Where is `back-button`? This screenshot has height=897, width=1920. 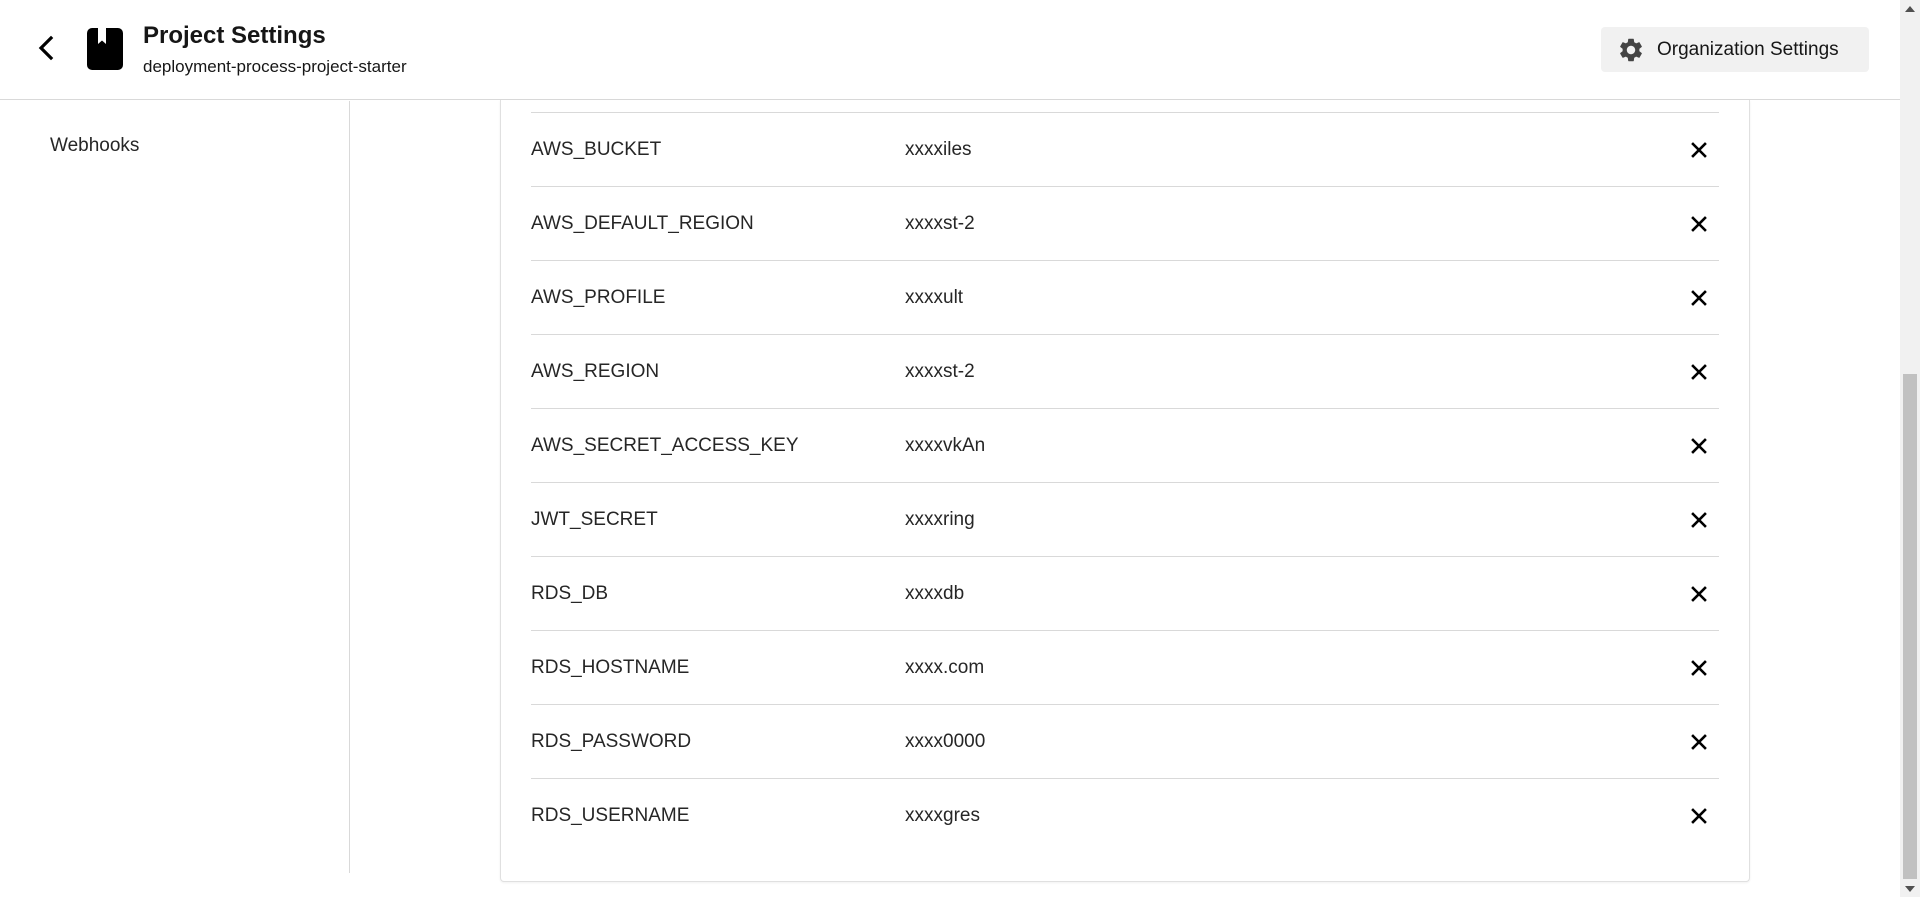 back-button is located at coordinates (46, 48).